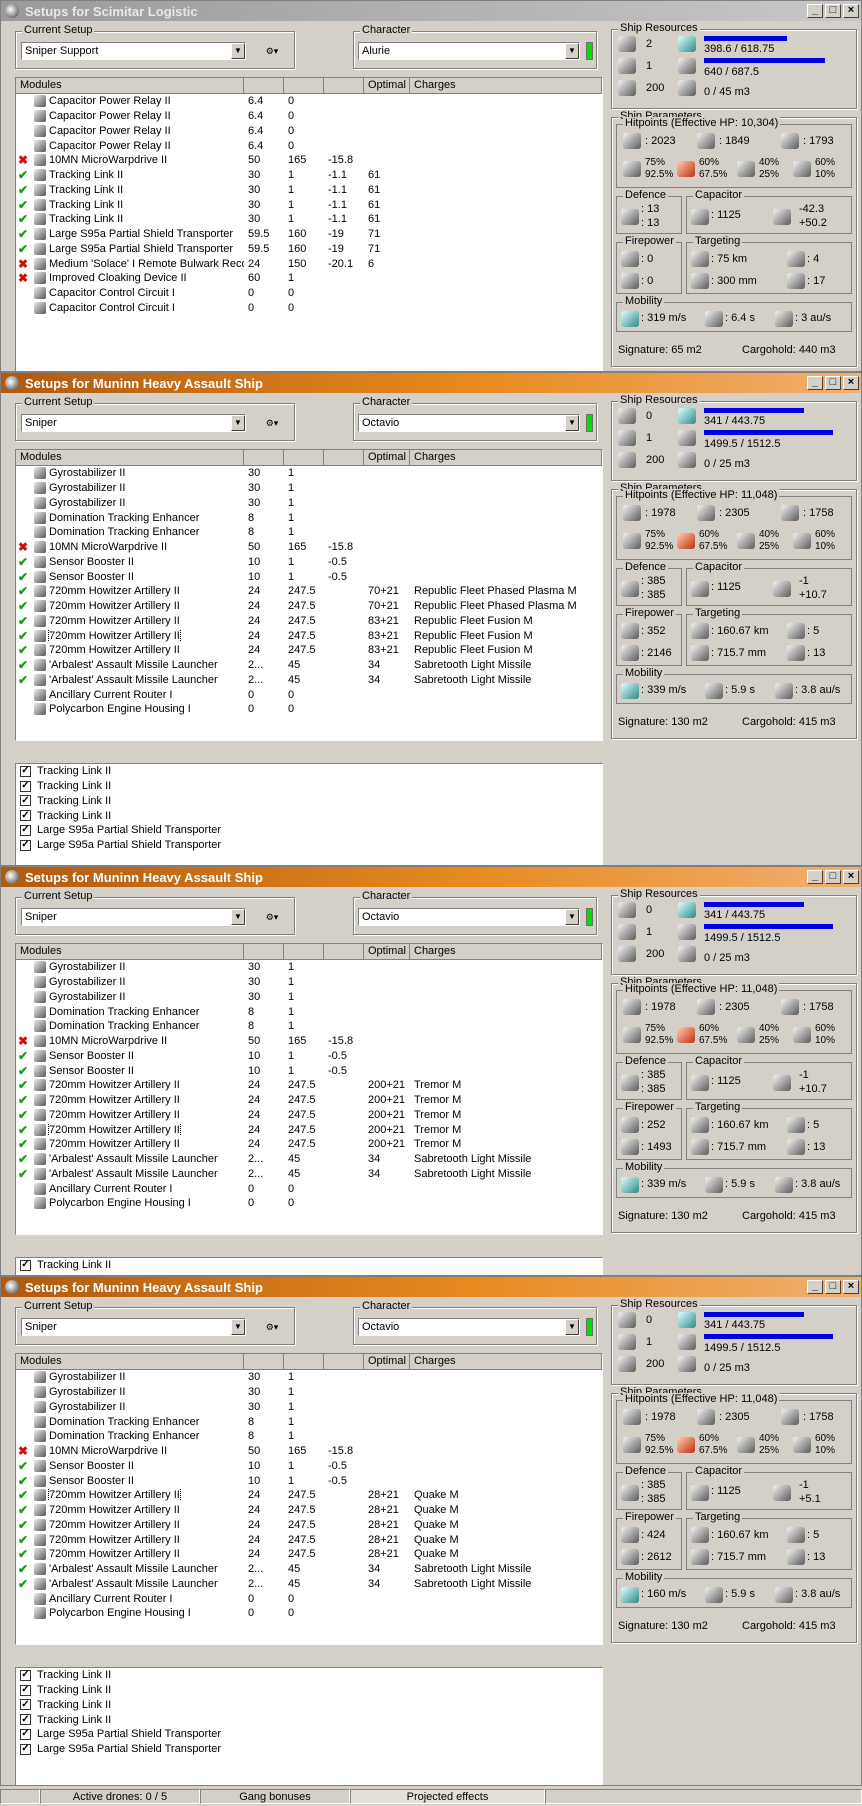  I want to click on module-row: Capacitor Power Relay II 6.4 0, so click(309, 131).